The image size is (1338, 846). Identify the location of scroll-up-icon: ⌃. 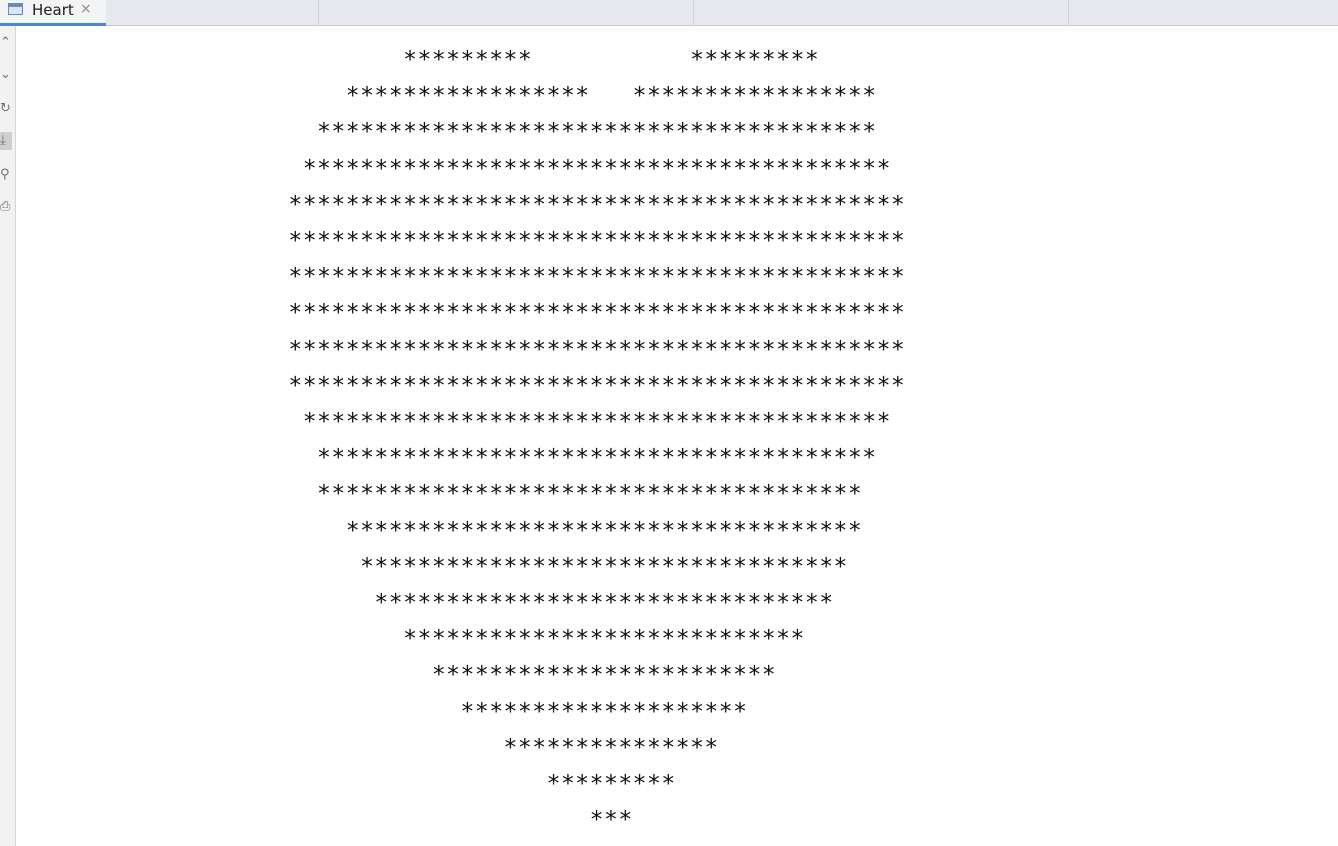
(6, 43).